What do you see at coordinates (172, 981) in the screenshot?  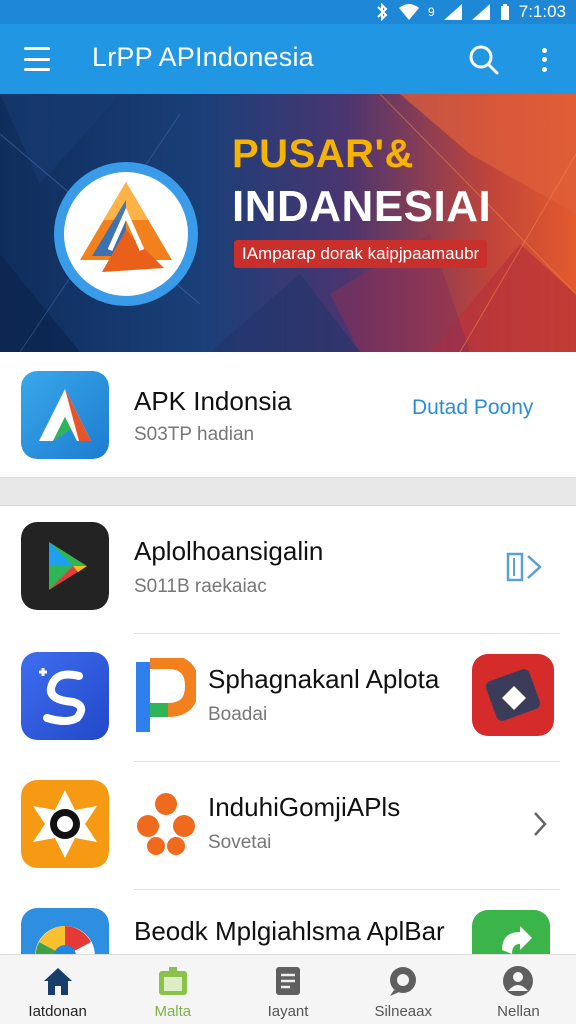 I see `store-icon` at bounding box center [172, 981].